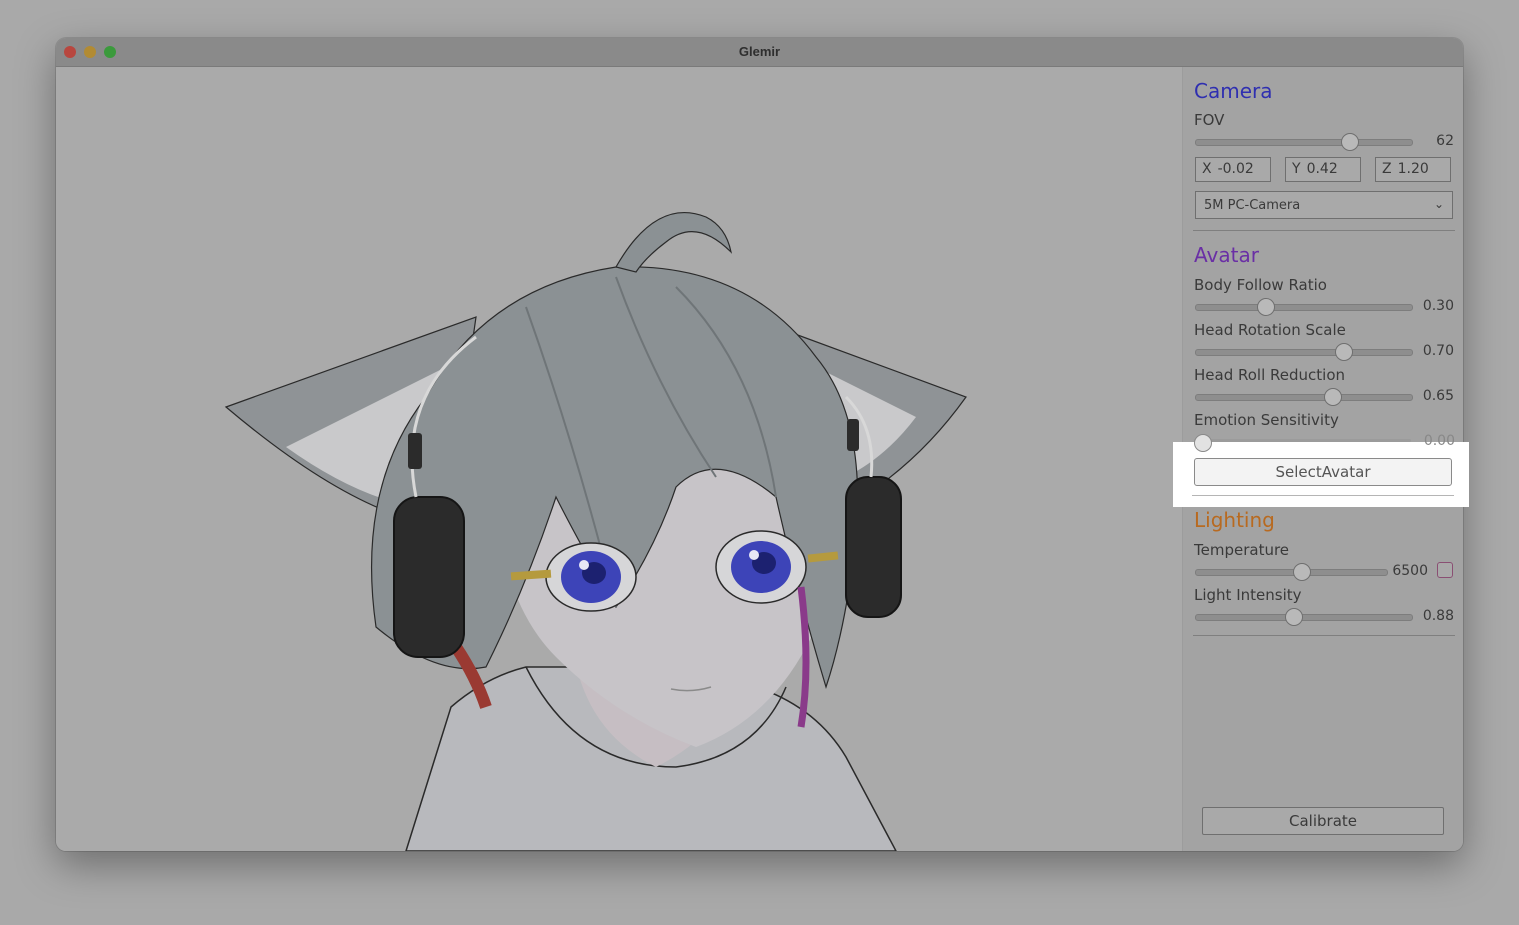 This screenshot has width=1519, height=925. I want to click on light-intensity-slider, so click(1304, 617).